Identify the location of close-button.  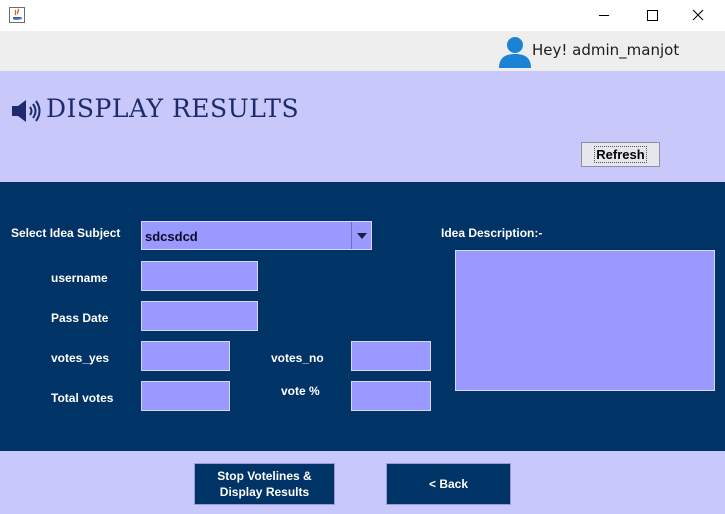
(698, 15).